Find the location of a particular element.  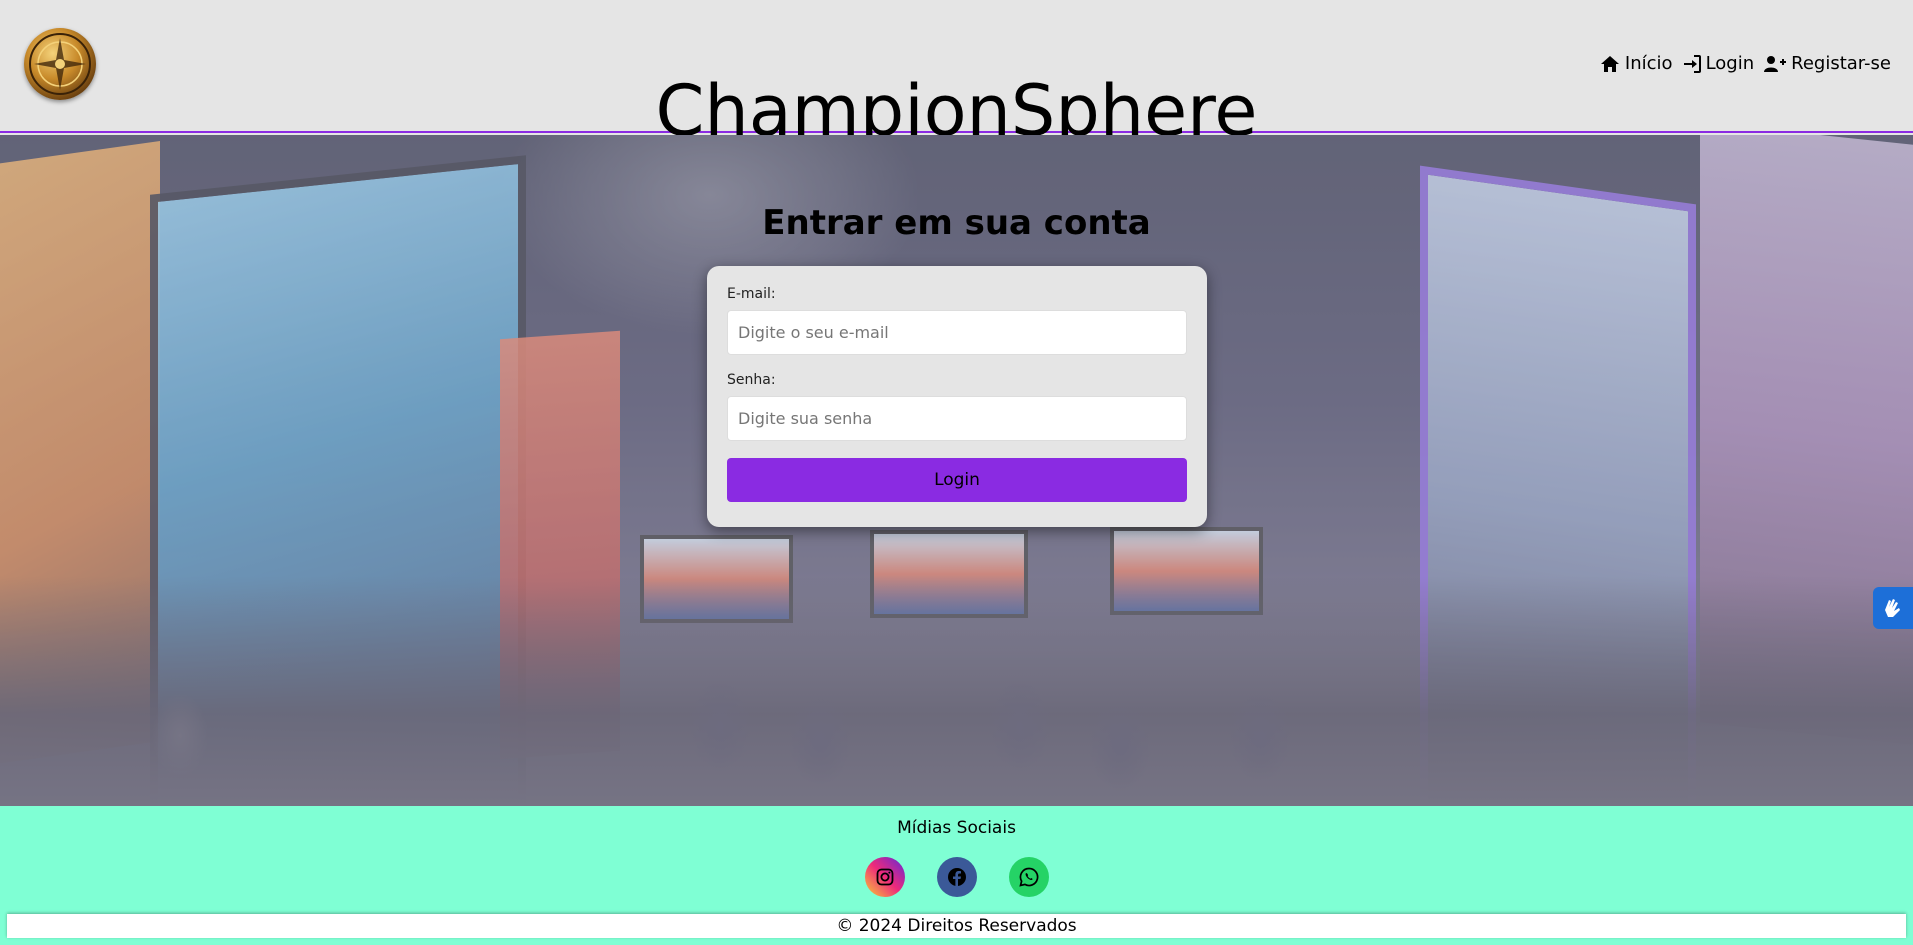

nav-home-label: Início is located at coordinates (1648, 63).